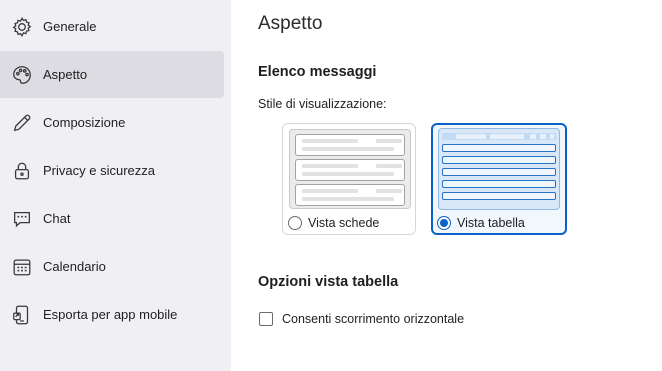 This screenshot has height=371, width=662. Describe the element at coordinates (328, 282) in the screenshot. I see `table-options-heading: Opzioni vista tabella` at that location.